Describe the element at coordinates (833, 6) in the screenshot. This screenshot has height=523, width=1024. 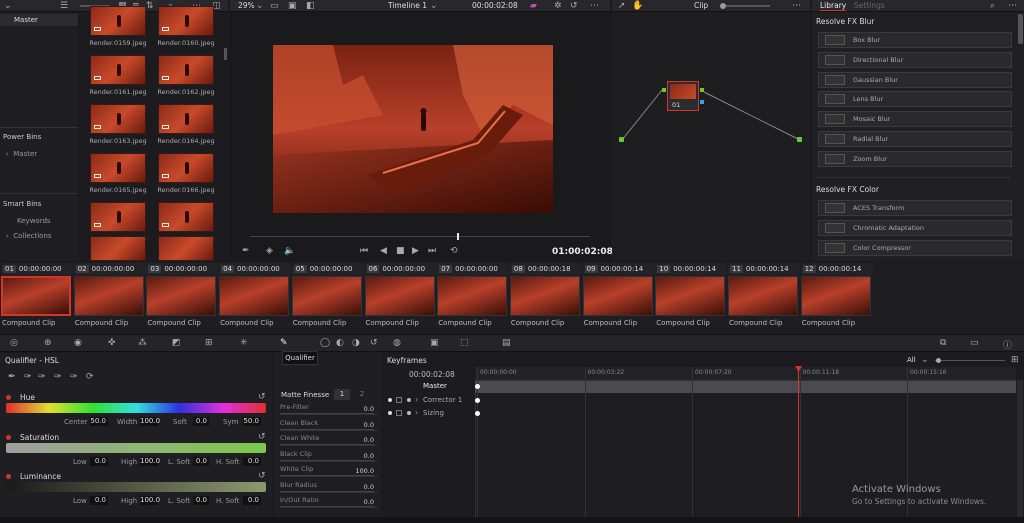
I see `tab-library: Library` at that location.